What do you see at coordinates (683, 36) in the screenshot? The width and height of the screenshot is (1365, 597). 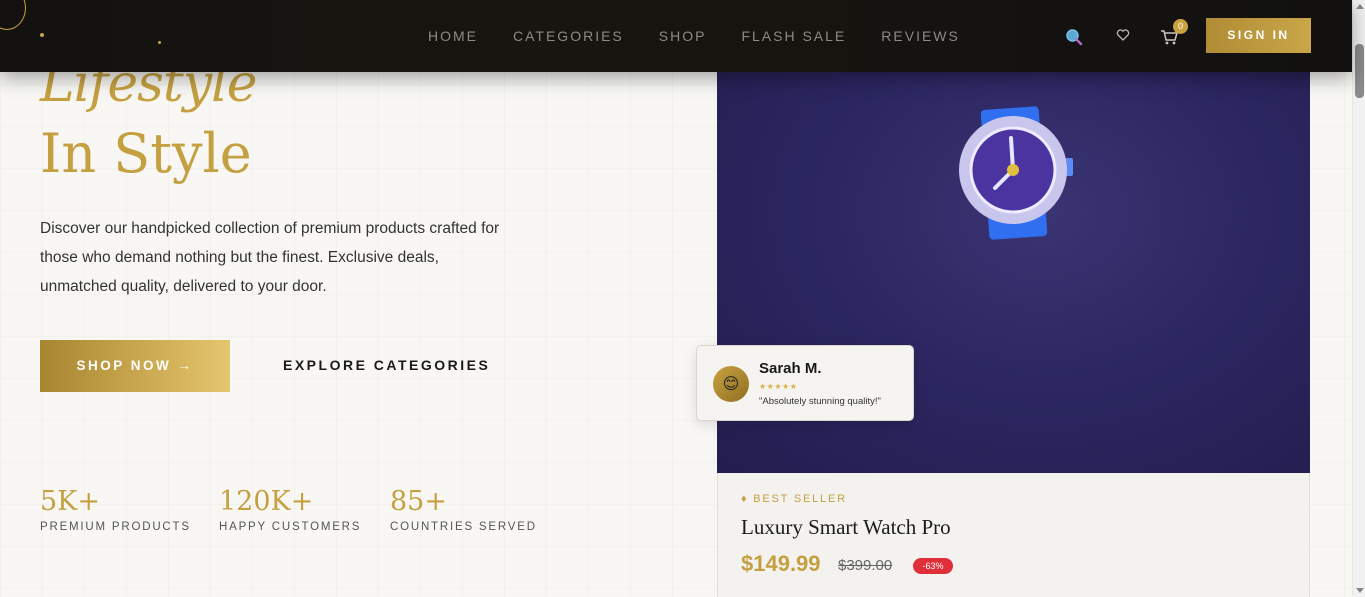 I see `nav-link-shop: SHOP` at bounding box center [683, 36].